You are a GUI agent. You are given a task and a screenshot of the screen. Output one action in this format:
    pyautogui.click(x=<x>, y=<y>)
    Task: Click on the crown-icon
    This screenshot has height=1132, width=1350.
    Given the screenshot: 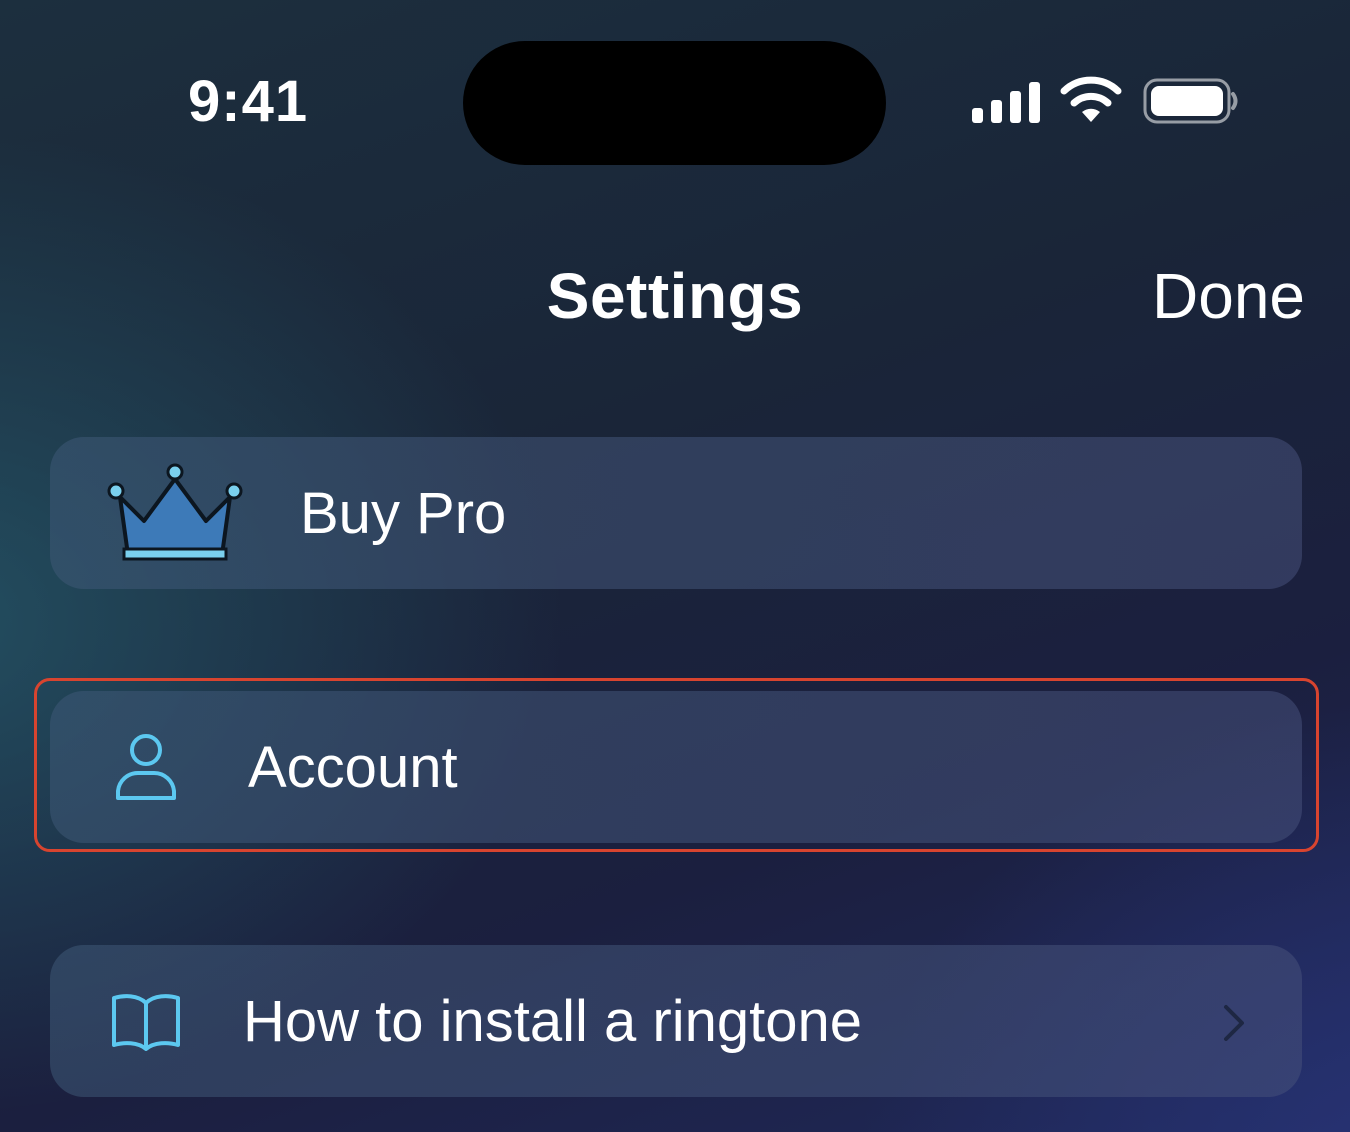 What is the action you would take?
    pyautogui.click(x=175, y=512)
    